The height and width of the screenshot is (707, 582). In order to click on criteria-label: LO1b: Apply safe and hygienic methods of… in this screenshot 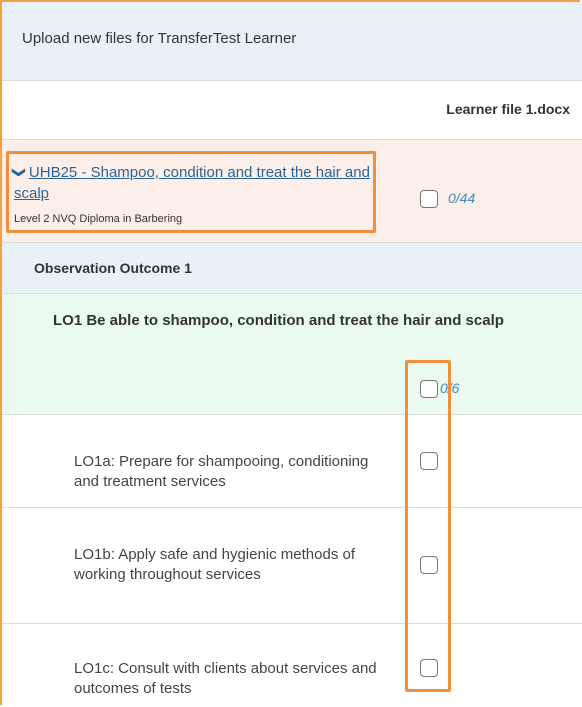, I will do `click(215, 564)`.